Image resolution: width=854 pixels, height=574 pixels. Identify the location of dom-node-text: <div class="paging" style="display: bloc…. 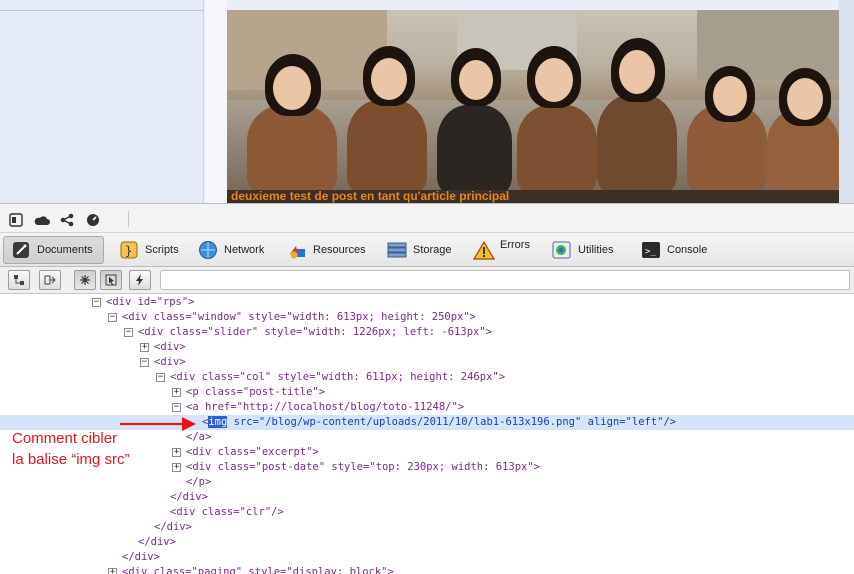
(258, 570).